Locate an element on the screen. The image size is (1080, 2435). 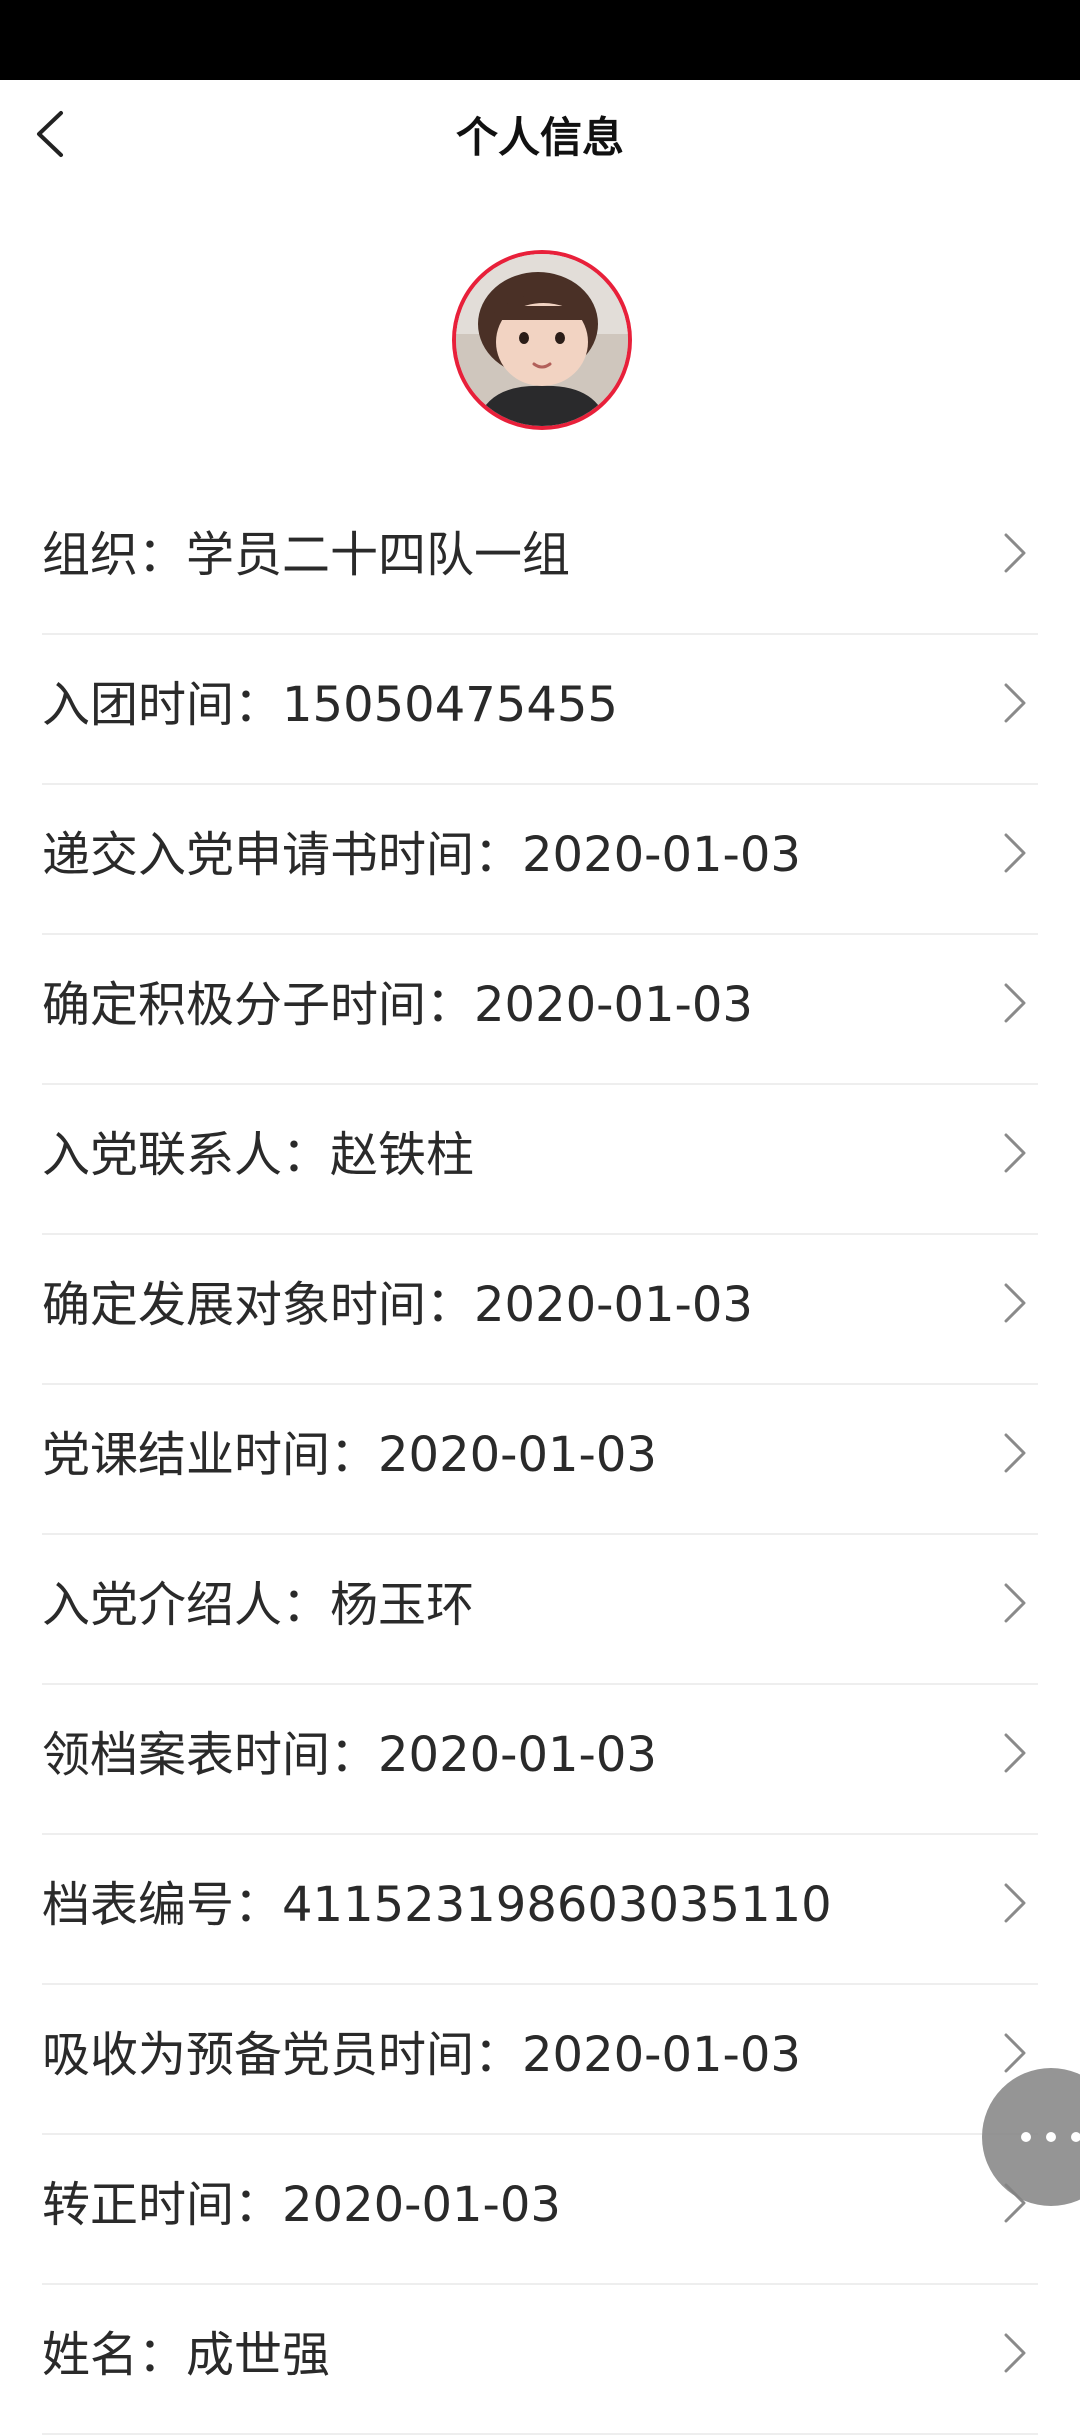
list-item-text: 姓名：成世强 is located at coordinates (186, 2355).